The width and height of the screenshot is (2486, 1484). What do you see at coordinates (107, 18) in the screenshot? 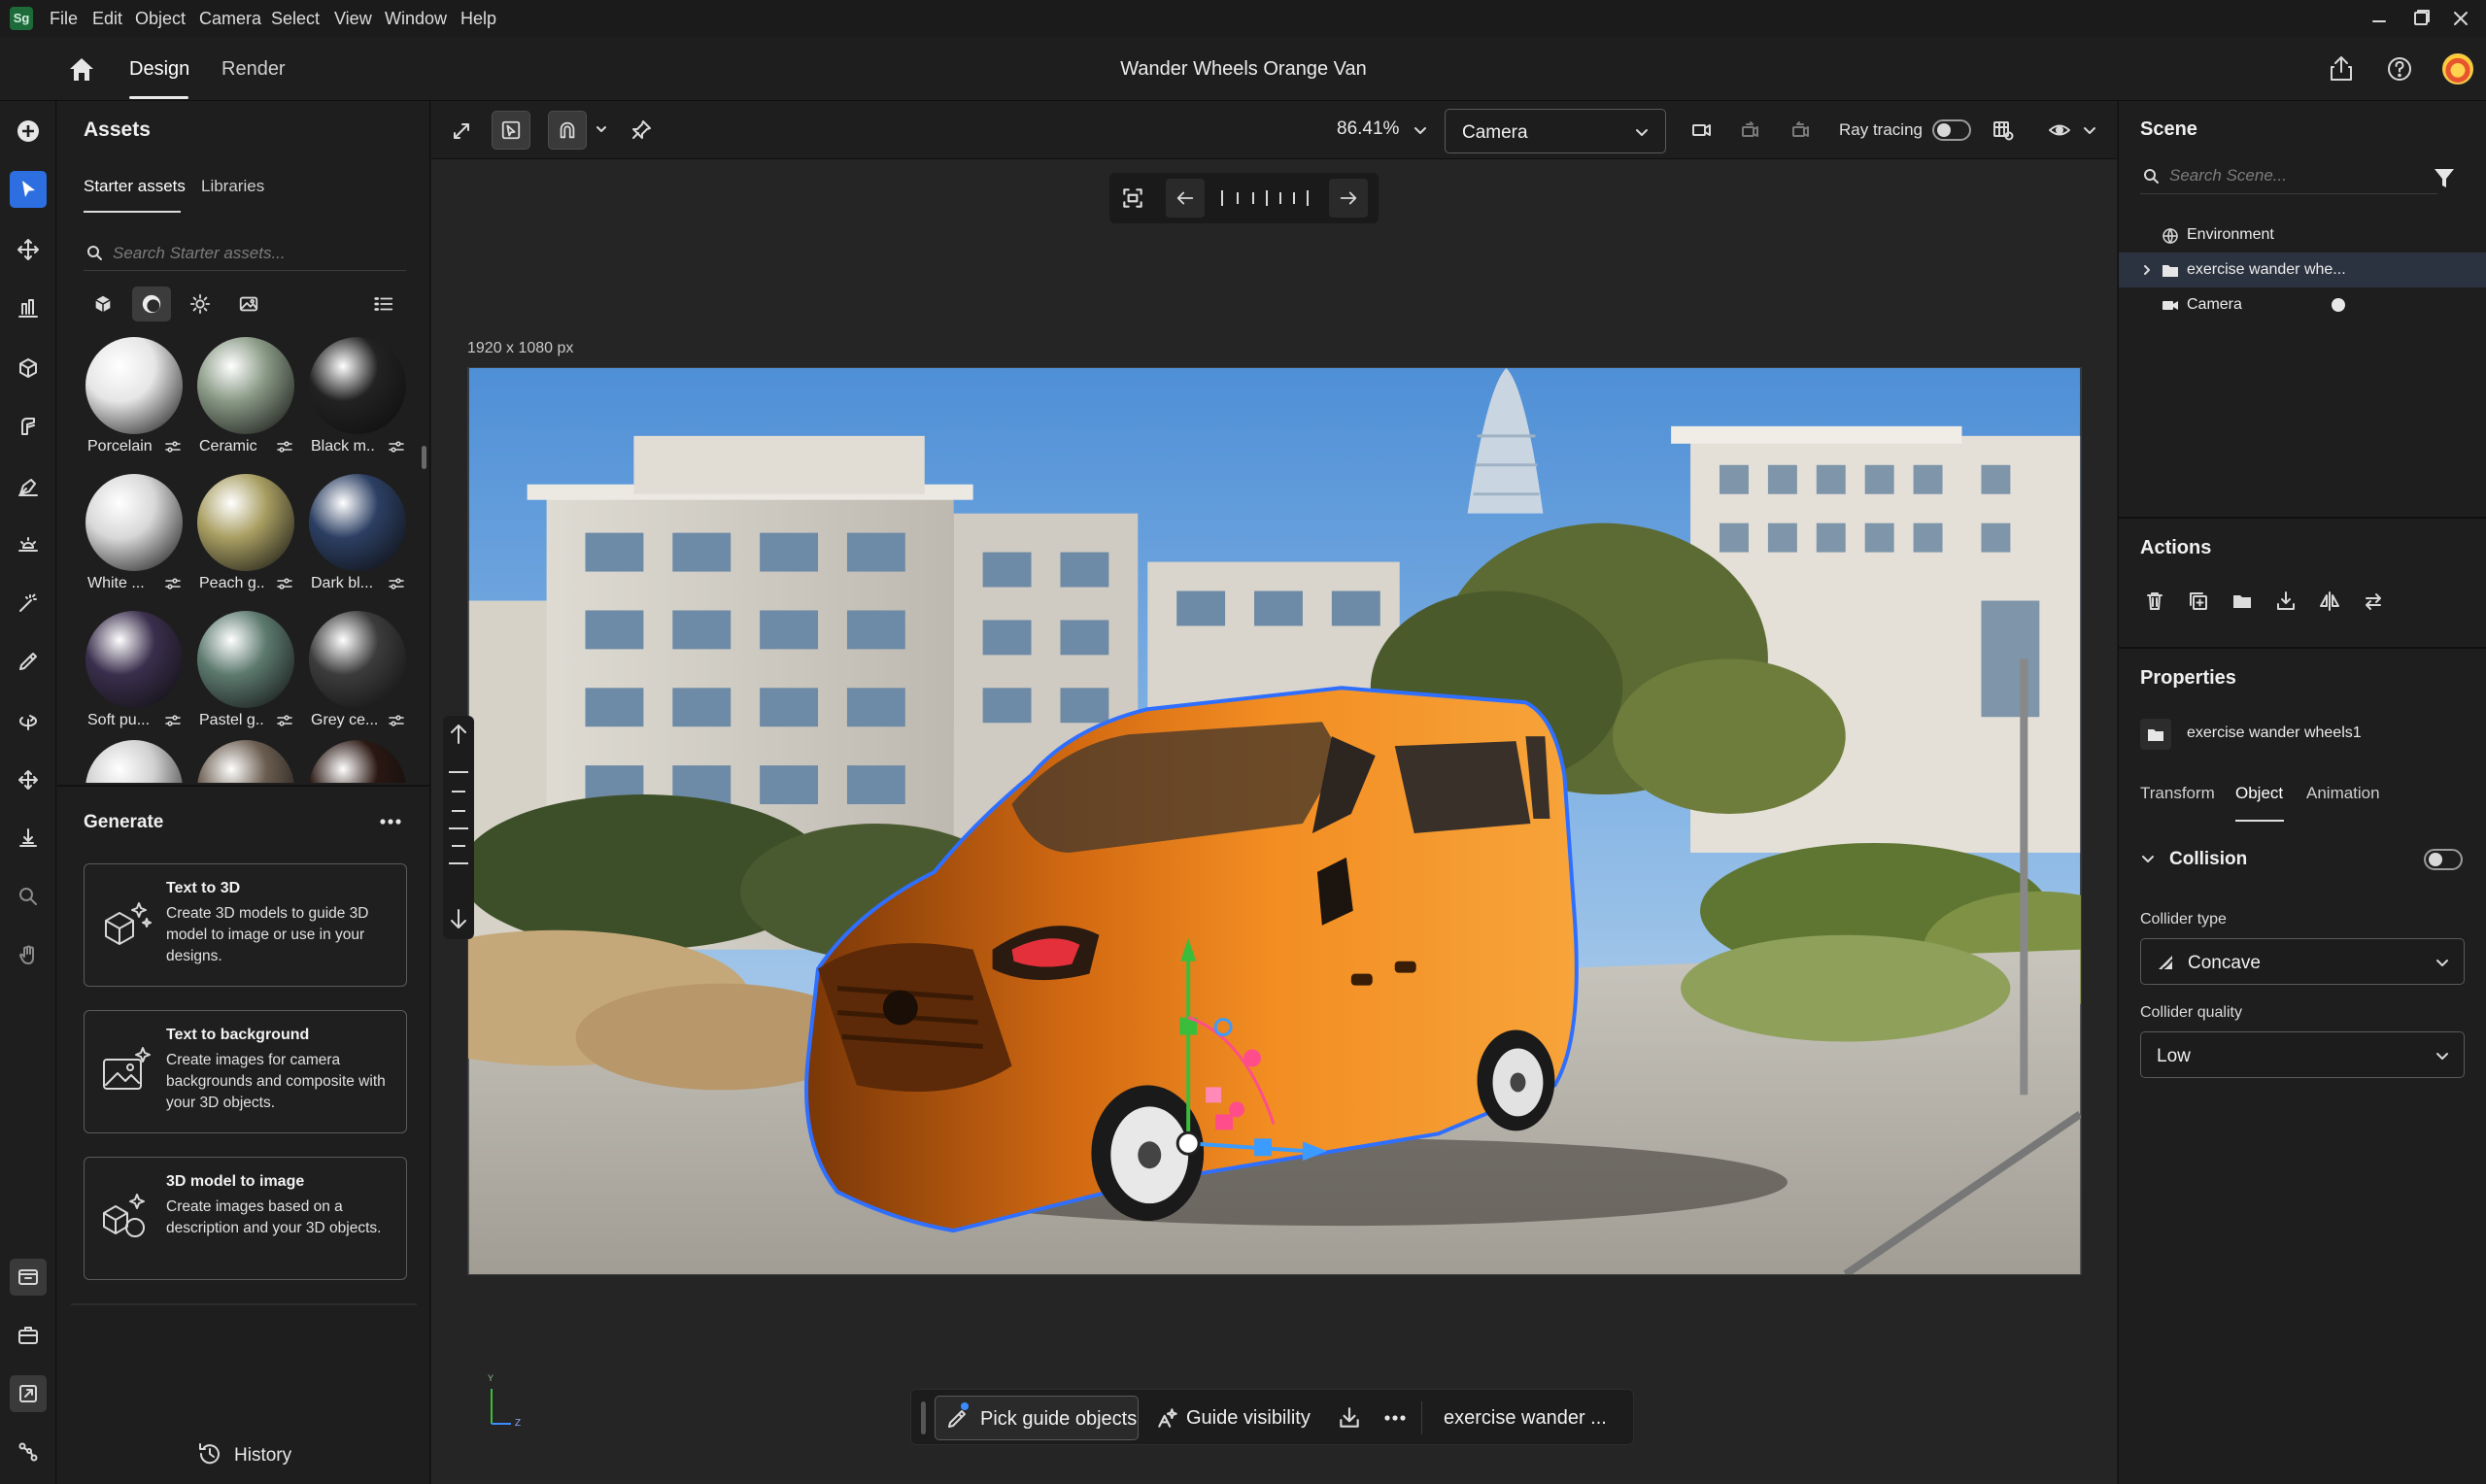
I see `menu-edit: Edit` at bounding box center [107, 18].